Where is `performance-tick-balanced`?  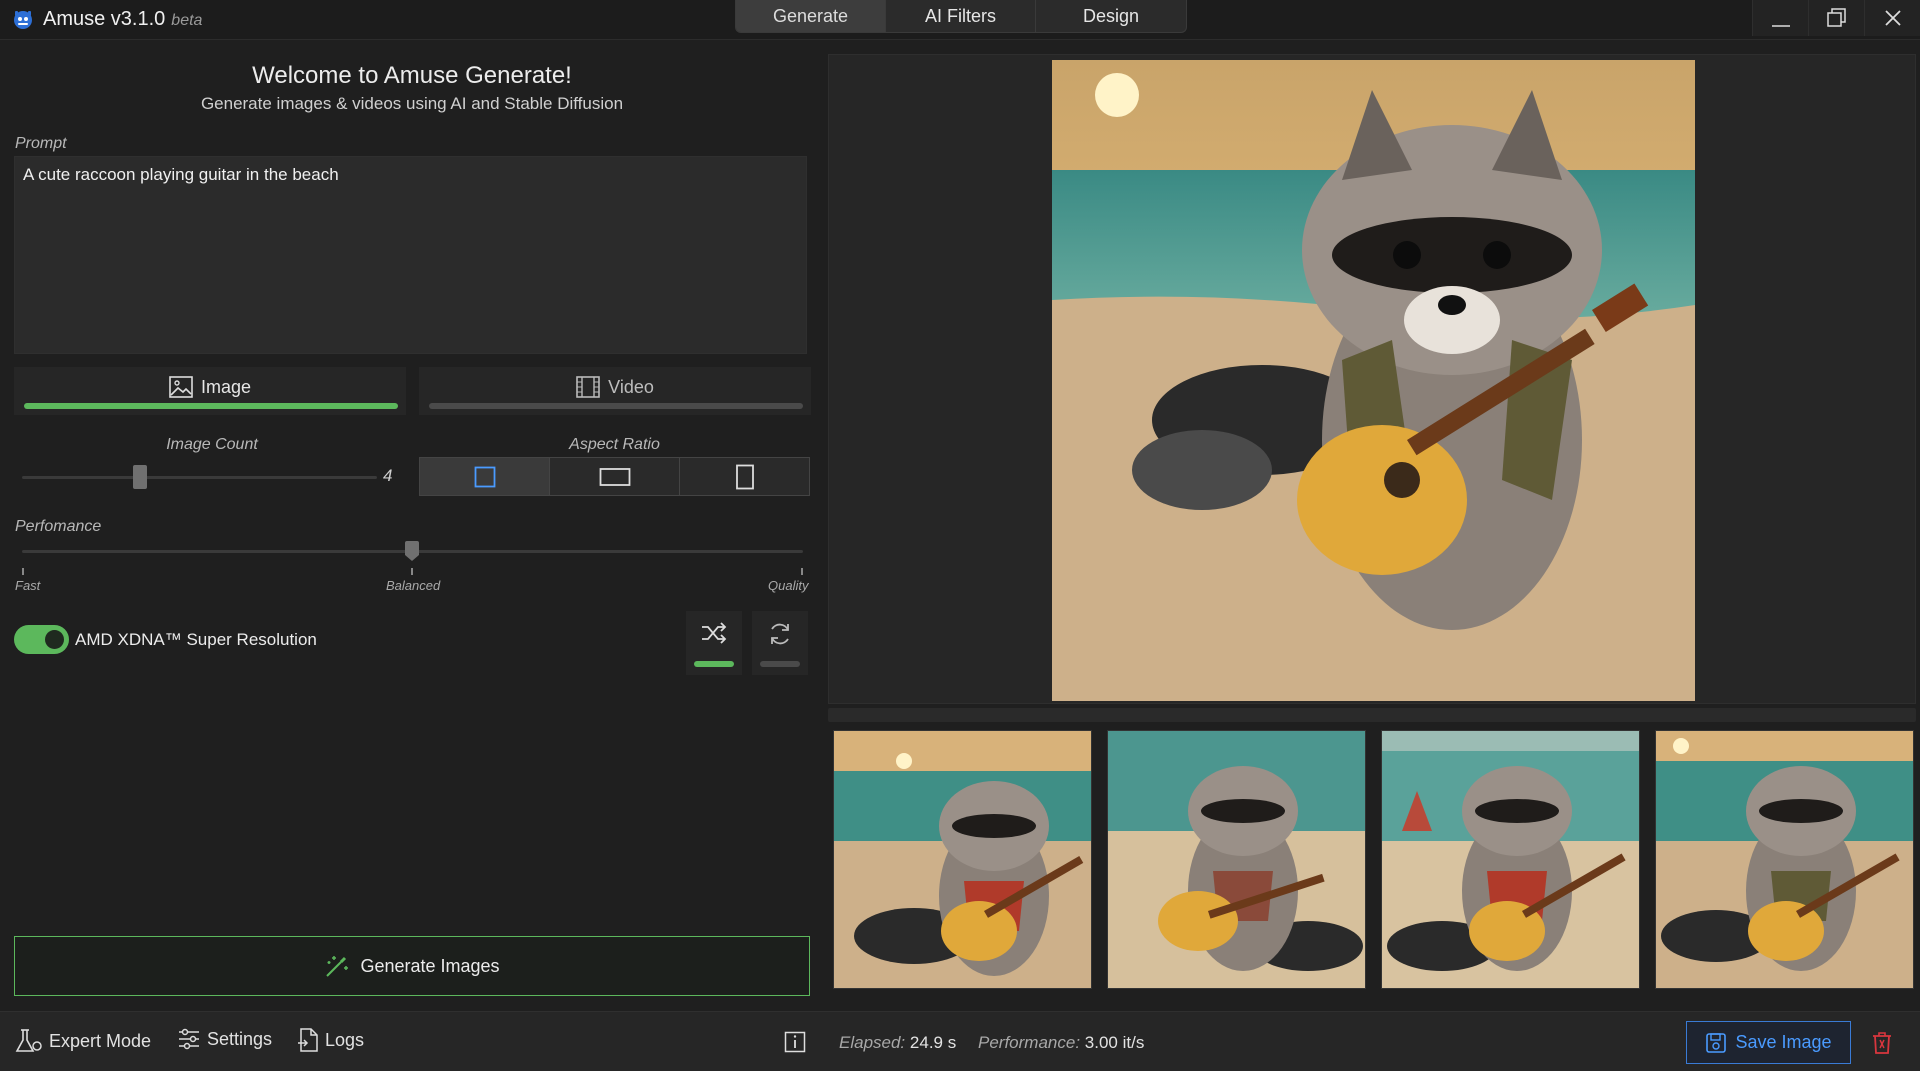
performance-tick-balanced is located at coordinates (412, 571).